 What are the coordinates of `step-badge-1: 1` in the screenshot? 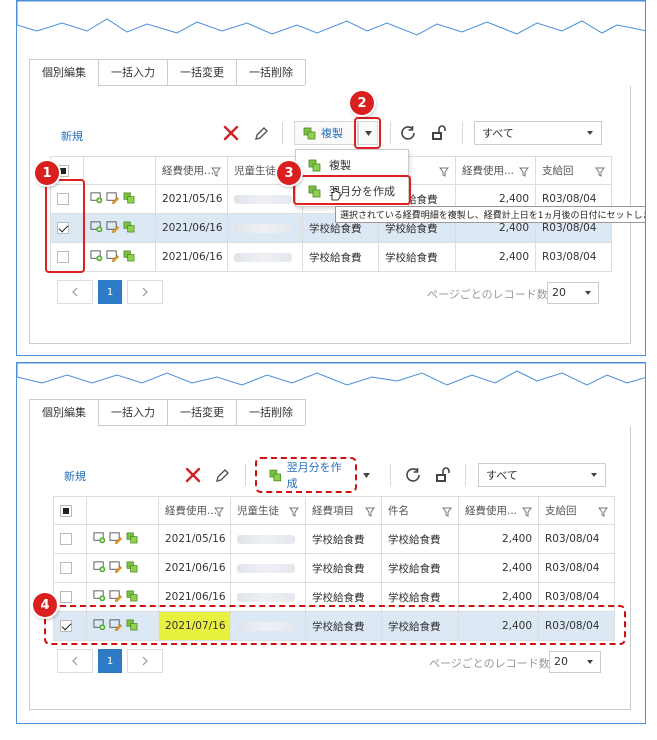 It's located at (47, 173).